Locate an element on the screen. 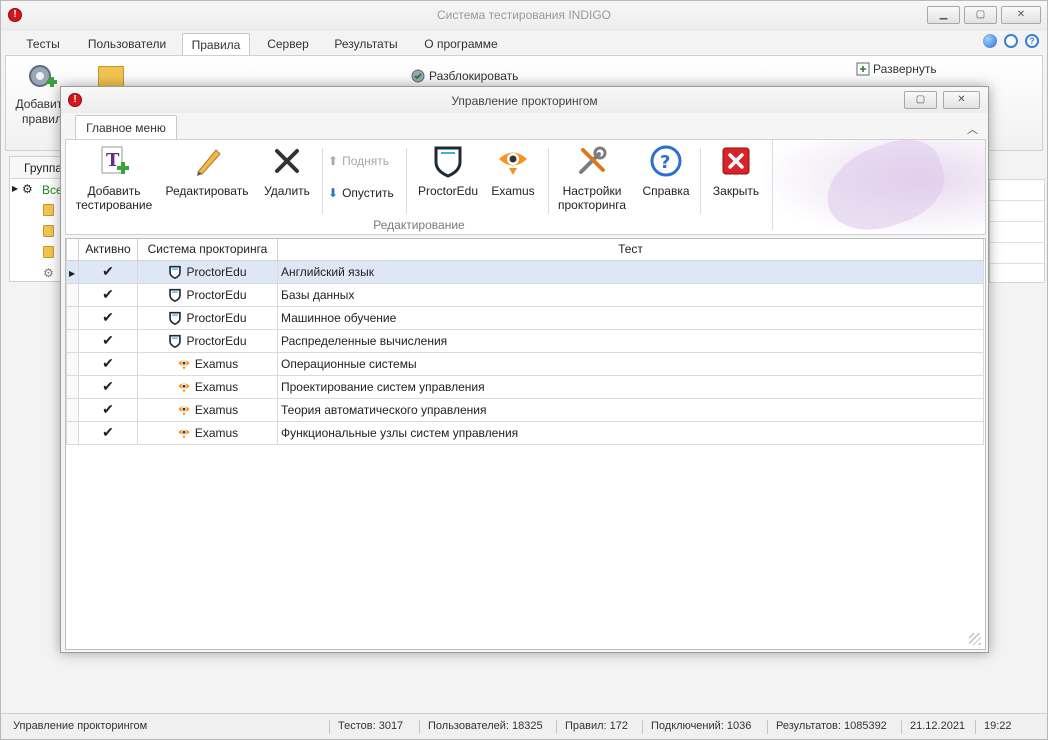  test-name: Машинное обучение is located at coordinates (339, 317).